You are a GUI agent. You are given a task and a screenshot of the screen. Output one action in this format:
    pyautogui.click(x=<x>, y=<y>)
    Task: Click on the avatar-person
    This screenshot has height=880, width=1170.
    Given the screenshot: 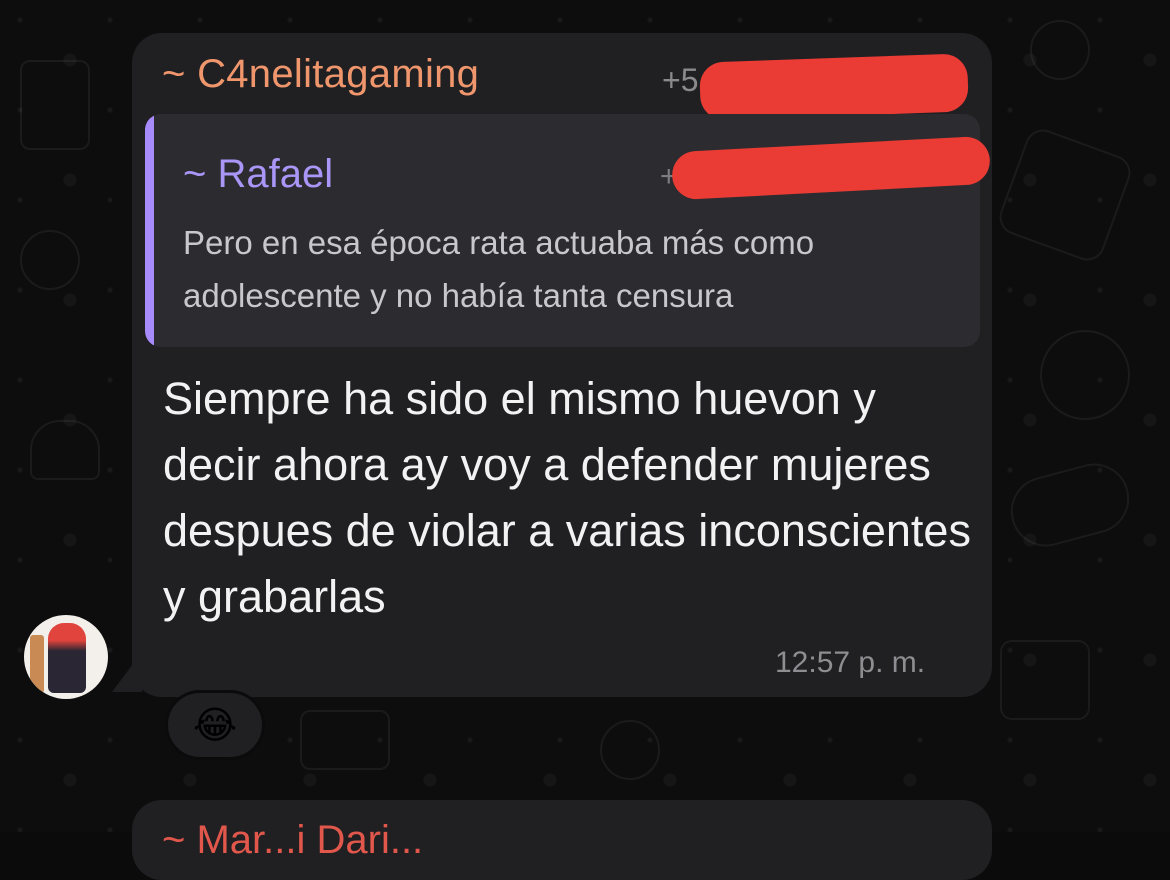 What is the action you would take?
    pyautogui.click(x=67, y=658)
    